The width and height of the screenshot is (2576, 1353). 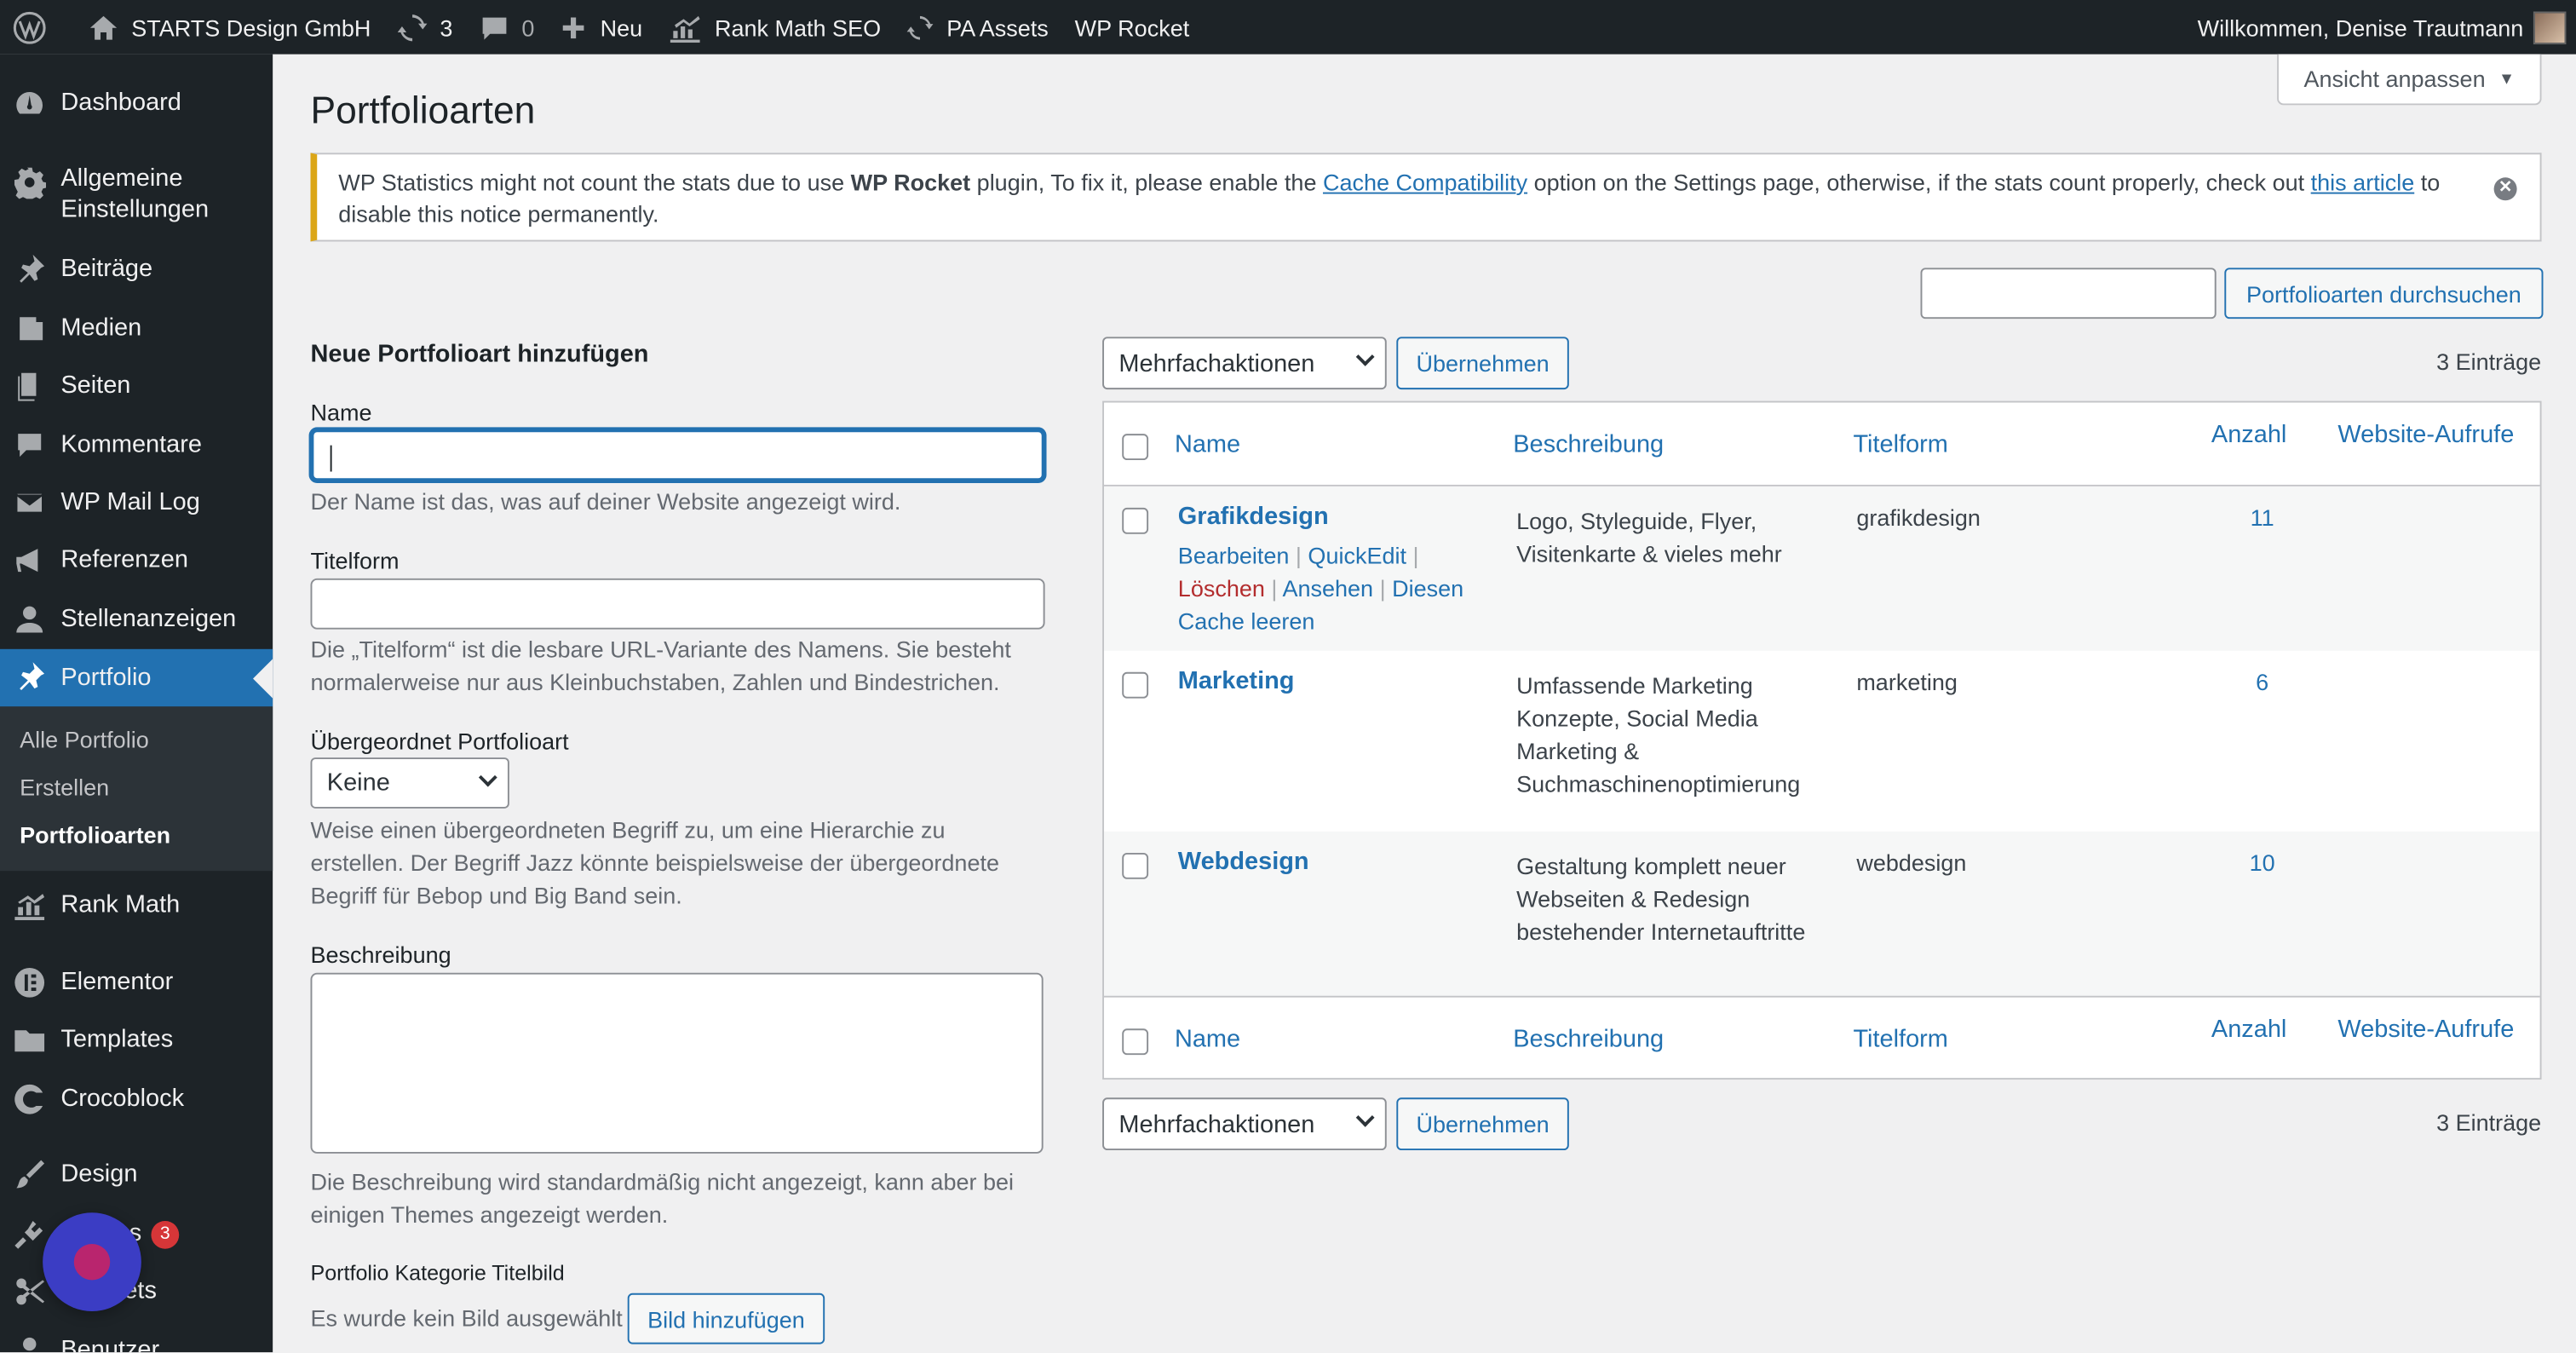 What do you see at coordinates (29, 27) in the screenshot?
I see `wordpress-logo-icon` at bounding box center [29, 27].